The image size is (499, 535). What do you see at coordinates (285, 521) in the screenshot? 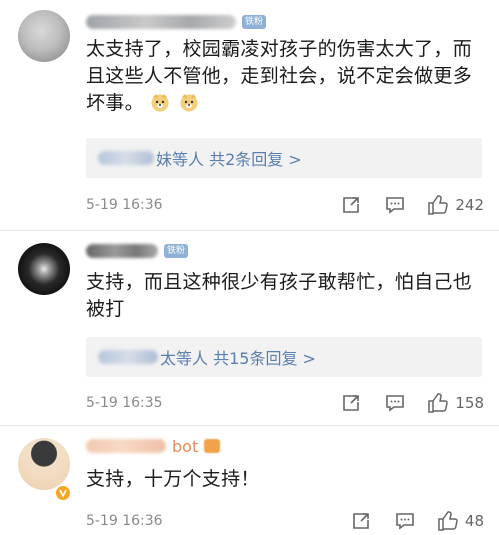
I see `comment-meta: 5-19 16:36 48` at bounding box center [285, 521].